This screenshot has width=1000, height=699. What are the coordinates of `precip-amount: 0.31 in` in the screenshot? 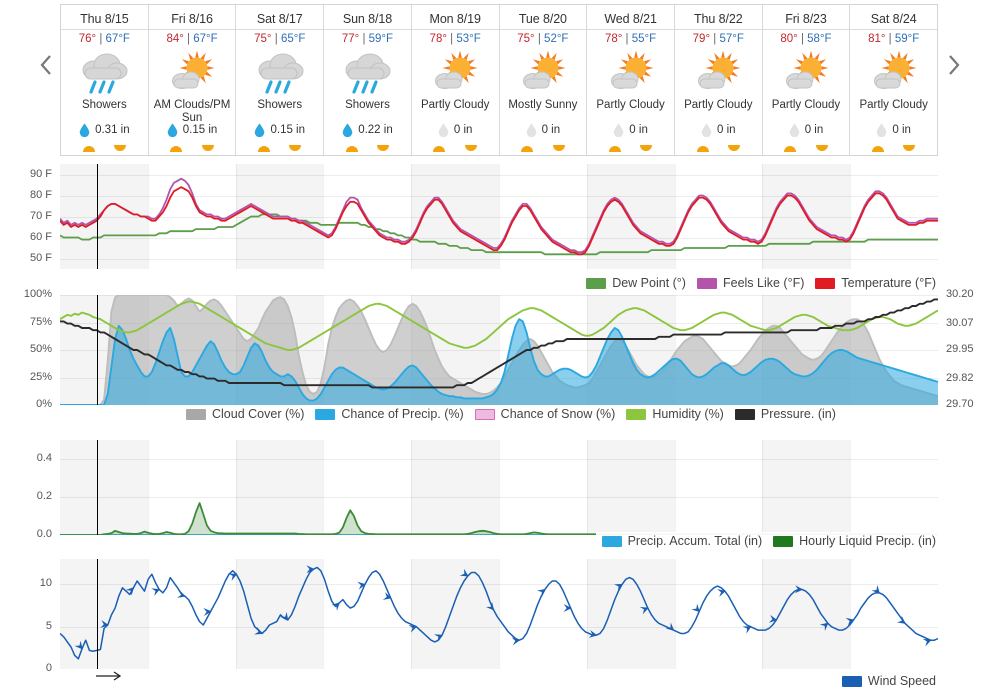 It's located at (112, 130).